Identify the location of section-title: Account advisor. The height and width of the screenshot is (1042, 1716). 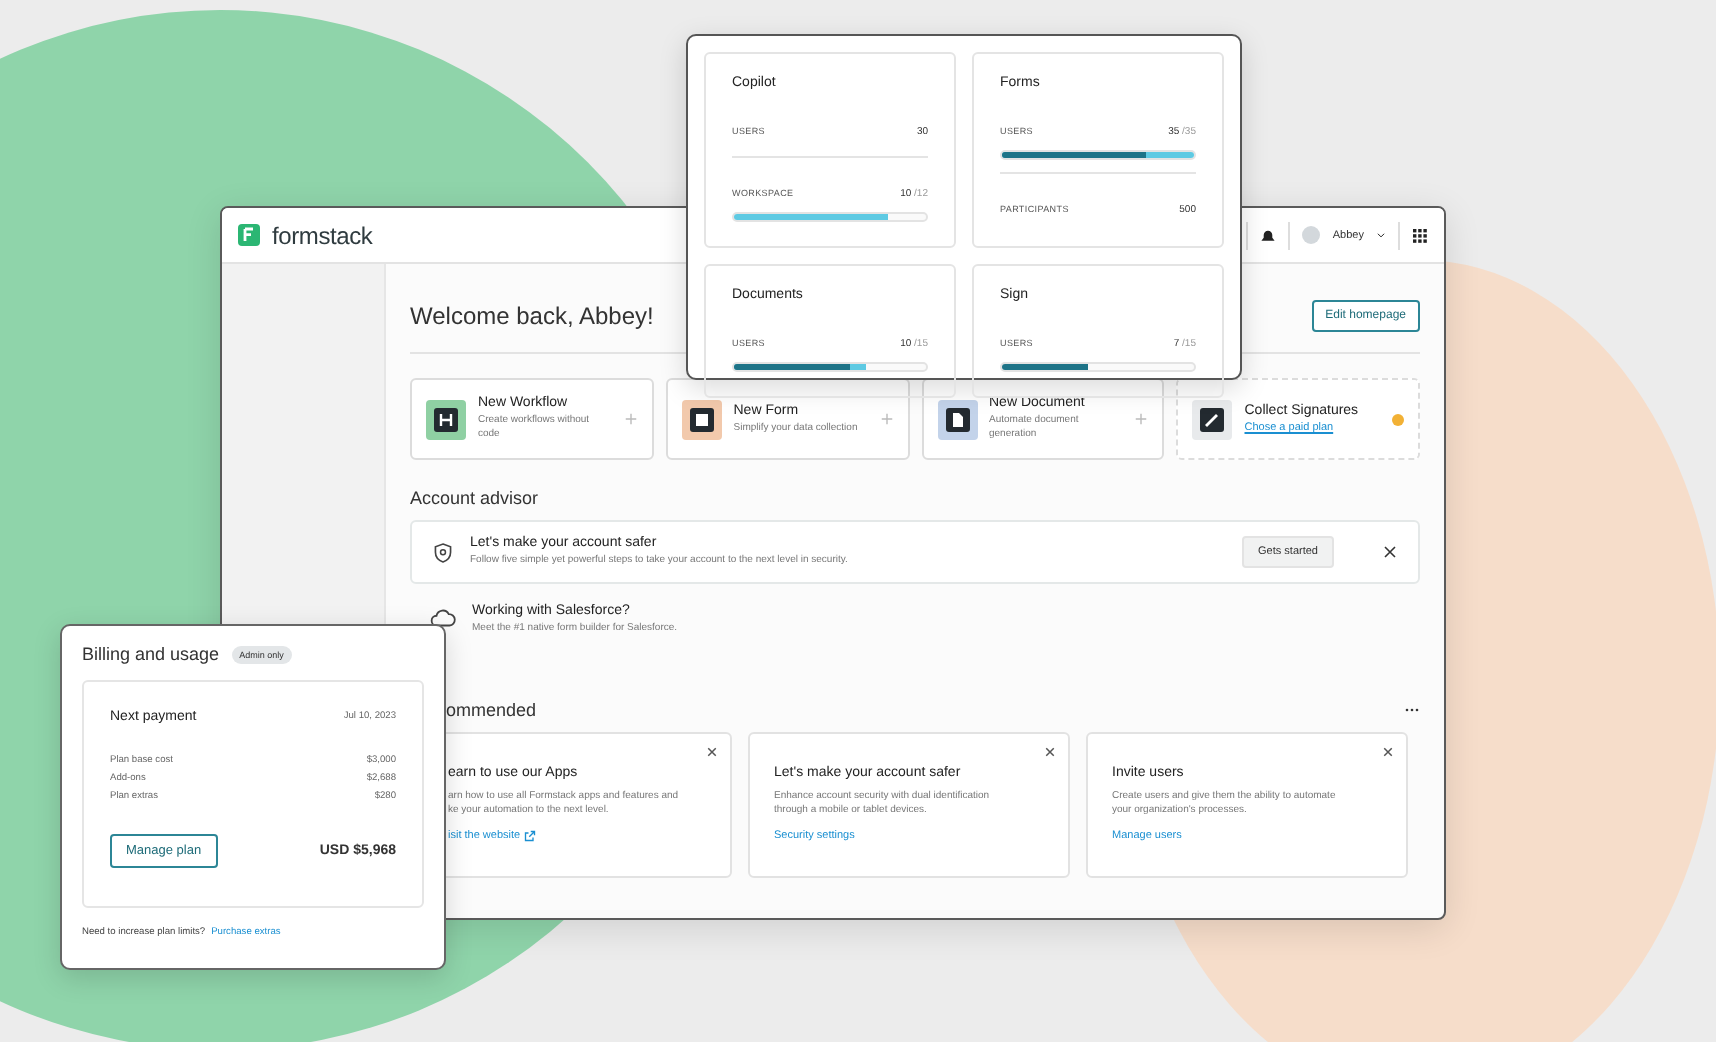
(475, 498).